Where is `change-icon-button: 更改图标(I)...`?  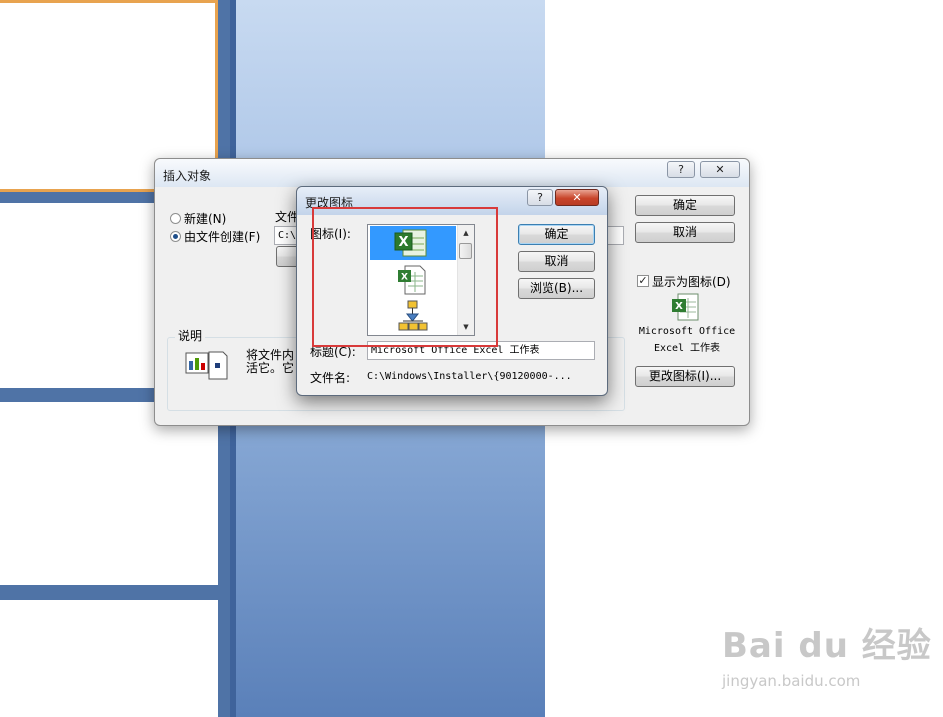
change-icon-button: 更改图标(I)... is located at coordinates (685, 376).